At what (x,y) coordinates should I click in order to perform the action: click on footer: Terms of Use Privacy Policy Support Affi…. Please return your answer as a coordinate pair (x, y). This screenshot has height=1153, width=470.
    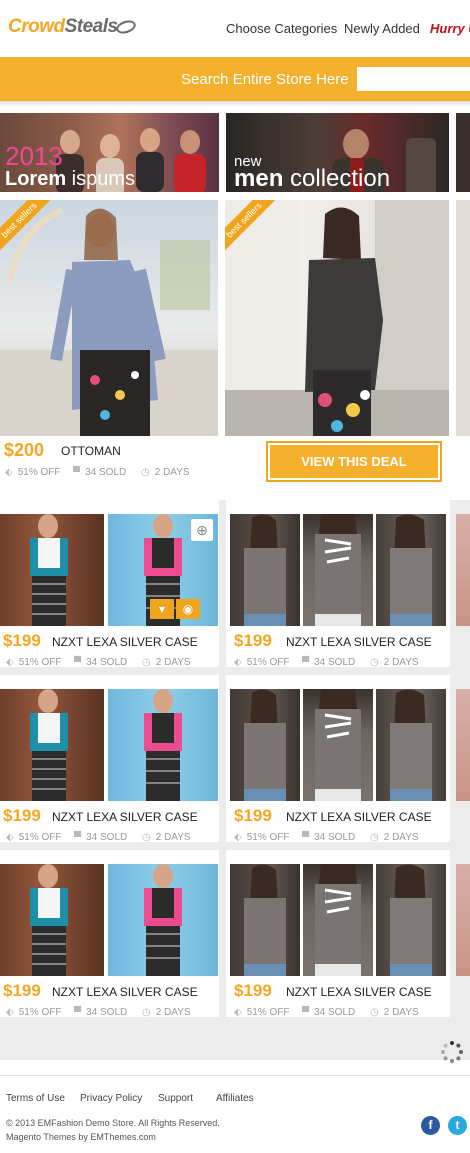
    Looking at the image, I should click on (235, 1114).